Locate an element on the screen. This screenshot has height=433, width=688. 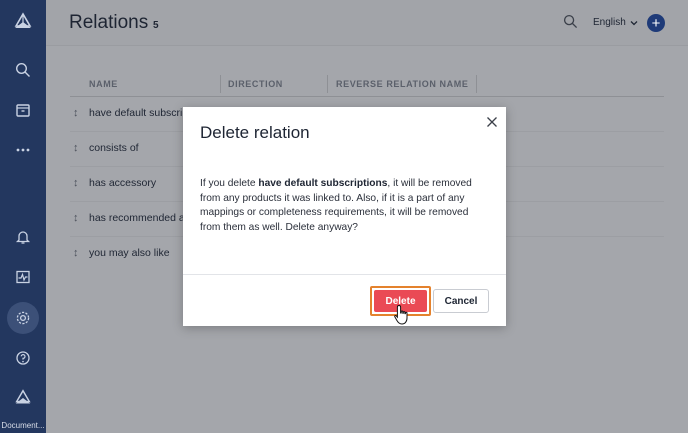
header-search-icon is located at coordinates (570, 24).